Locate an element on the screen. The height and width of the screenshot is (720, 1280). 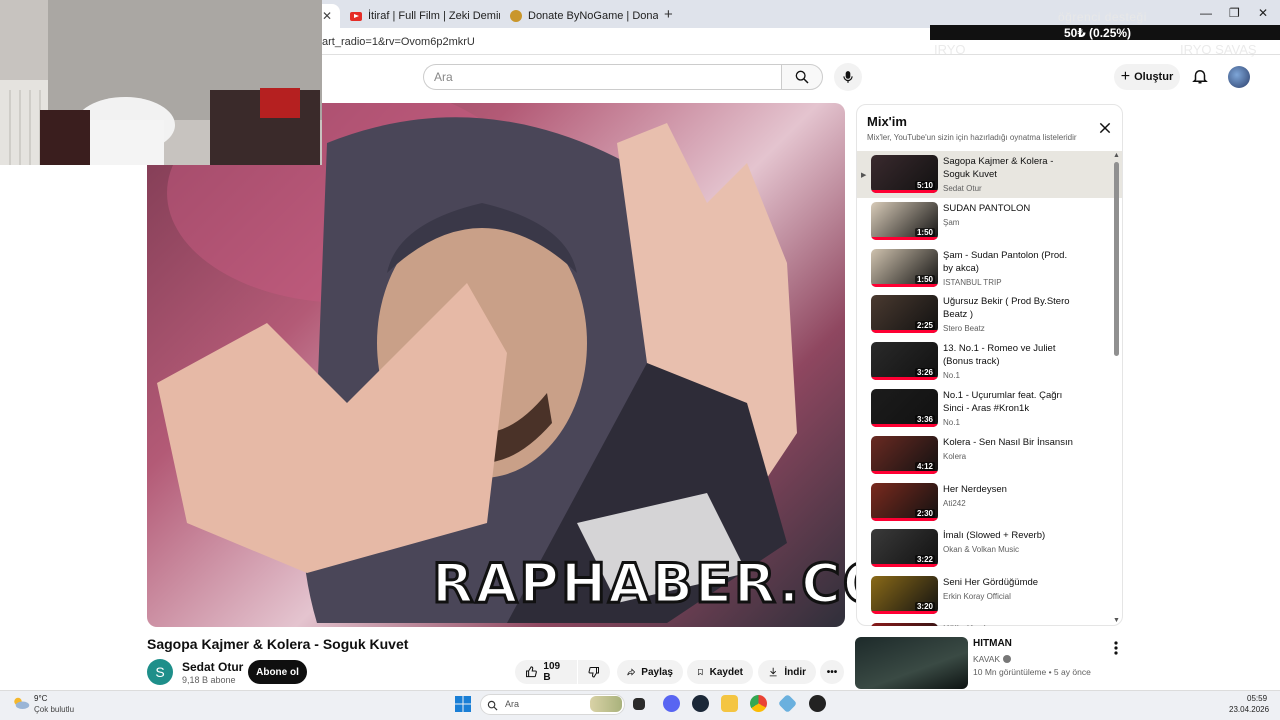
new-tab-button: + is located at coordinates (668, 14).